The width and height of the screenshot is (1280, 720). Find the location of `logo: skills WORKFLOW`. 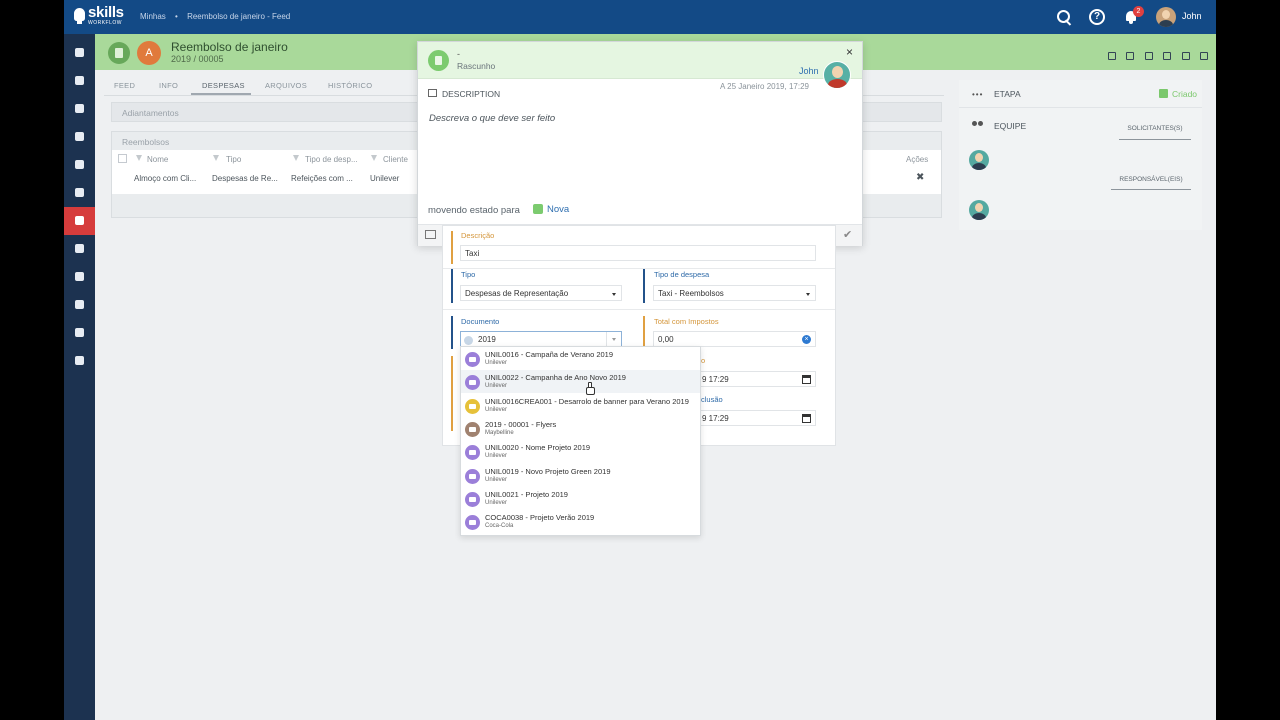

logo: skills WORKFLOW is located at coordinates (104, 17).